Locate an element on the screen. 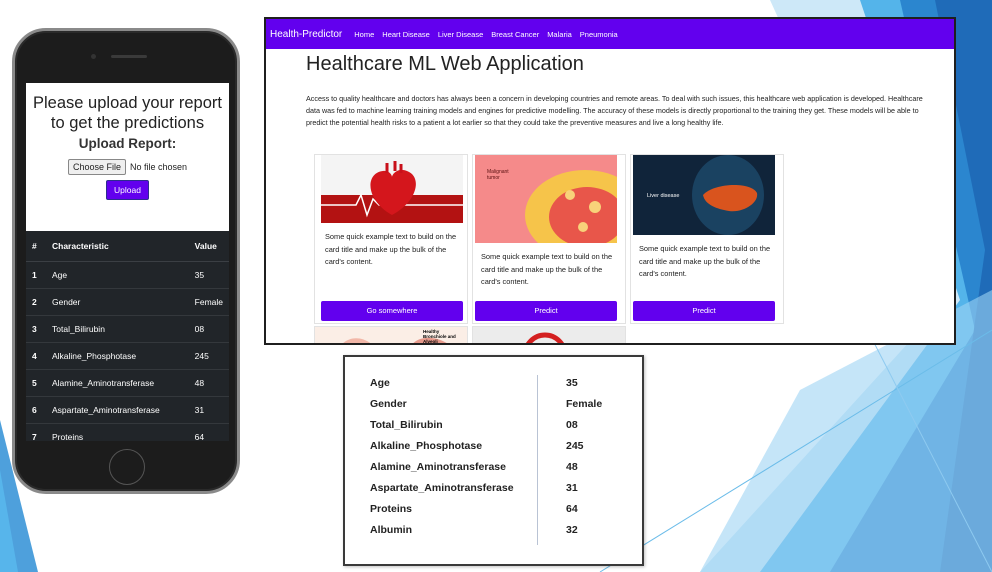 The image size is (992, 572). table-row: 6 Aspartate_Aminotransferase 31 is located at coordinates (127, 410).